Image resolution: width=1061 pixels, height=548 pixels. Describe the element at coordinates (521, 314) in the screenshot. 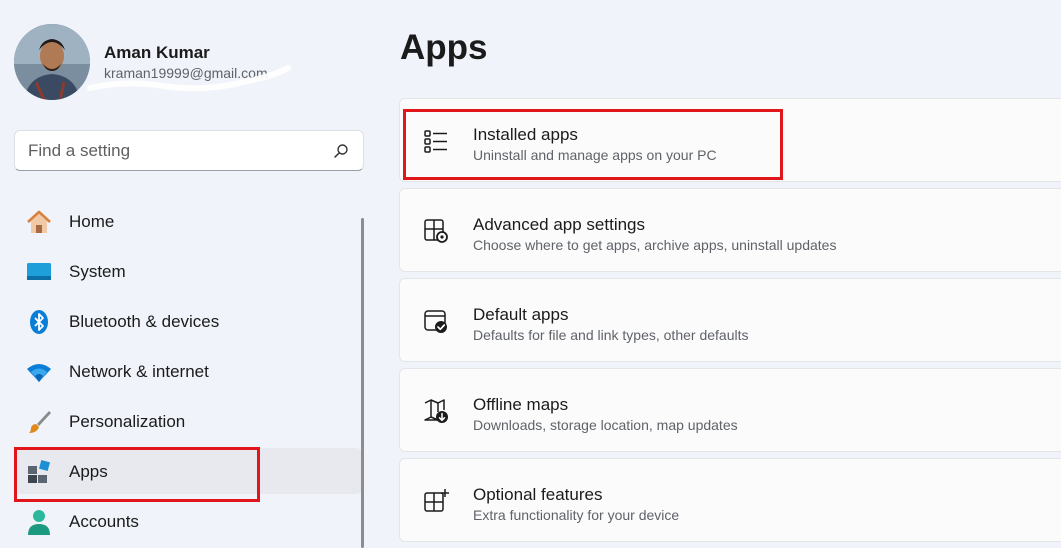

I see `card-title: Default apps` at that location.